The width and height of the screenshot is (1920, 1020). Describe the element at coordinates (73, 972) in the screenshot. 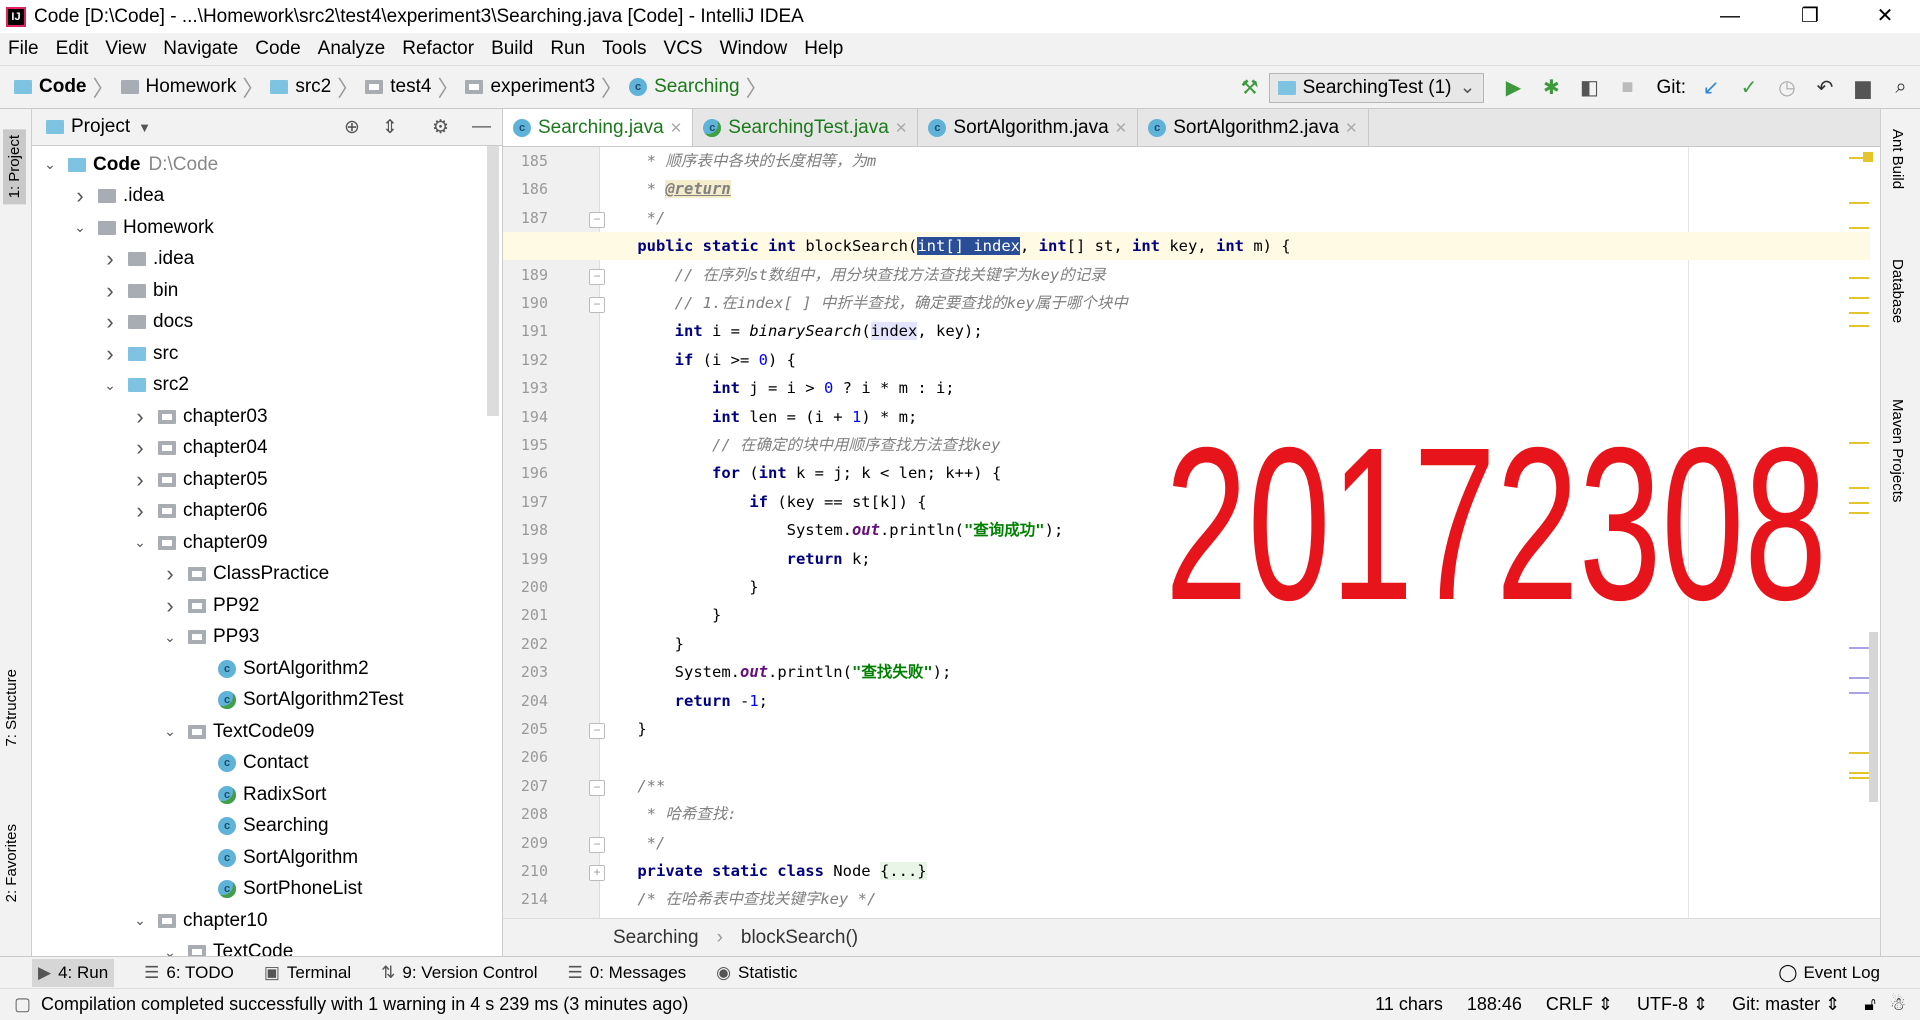

I see `tool-window-run: ▶ 4: Run` at that location.